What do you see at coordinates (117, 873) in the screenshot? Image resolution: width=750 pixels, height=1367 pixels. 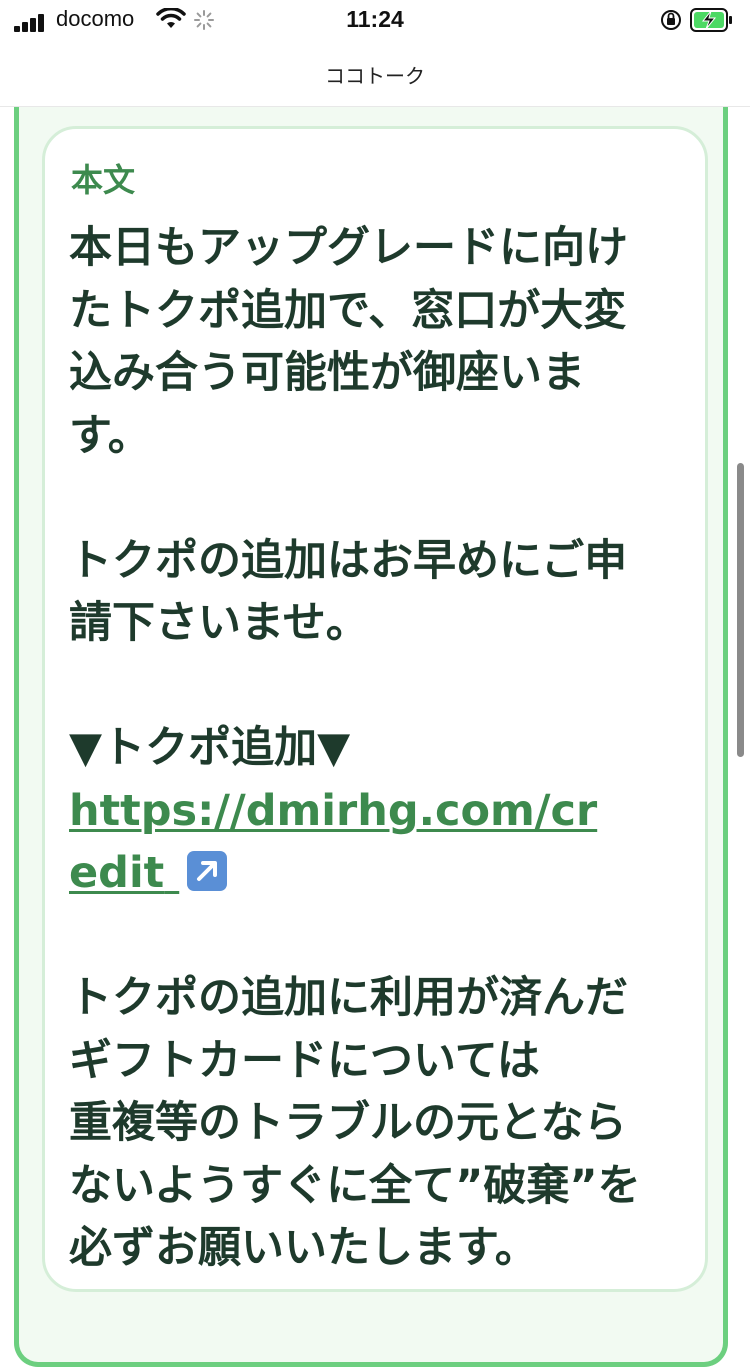 I see `link-text: edit` at bounding box center [117, 873].